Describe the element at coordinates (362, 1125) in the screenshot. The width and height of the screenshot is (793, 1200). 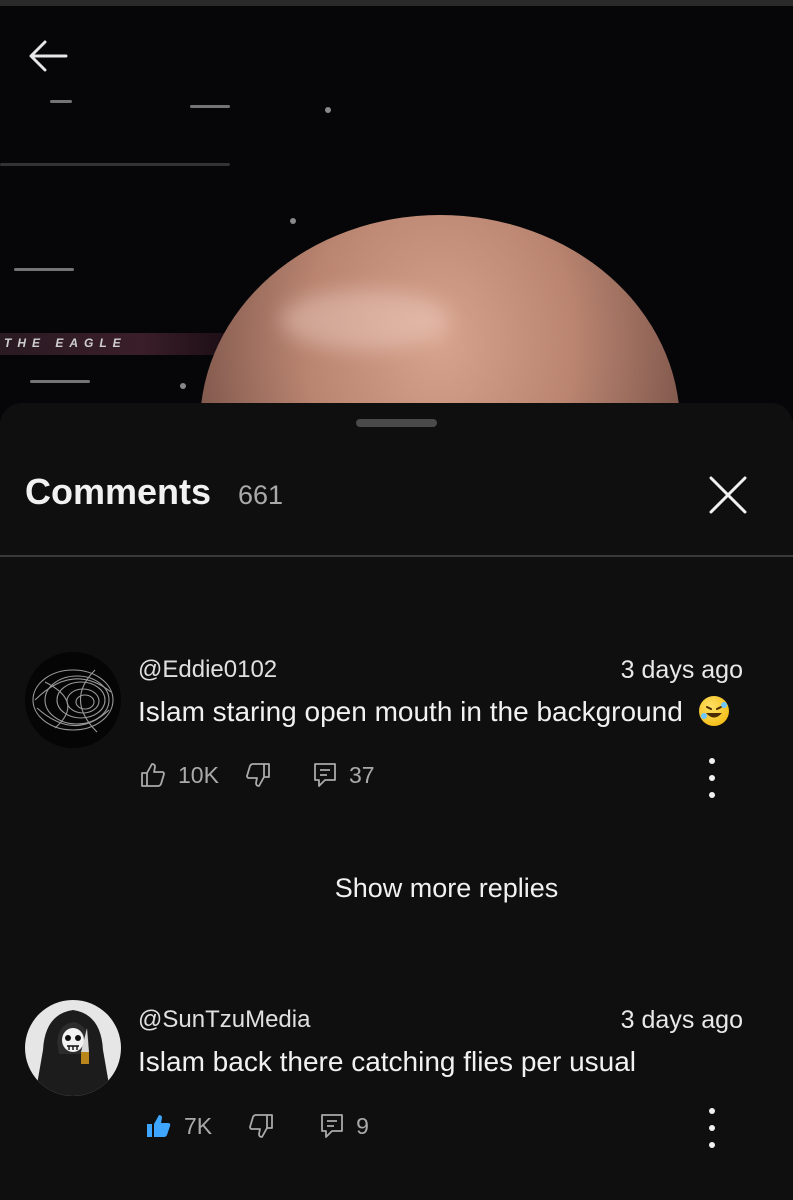
I see `reply-count: 9` at that location.